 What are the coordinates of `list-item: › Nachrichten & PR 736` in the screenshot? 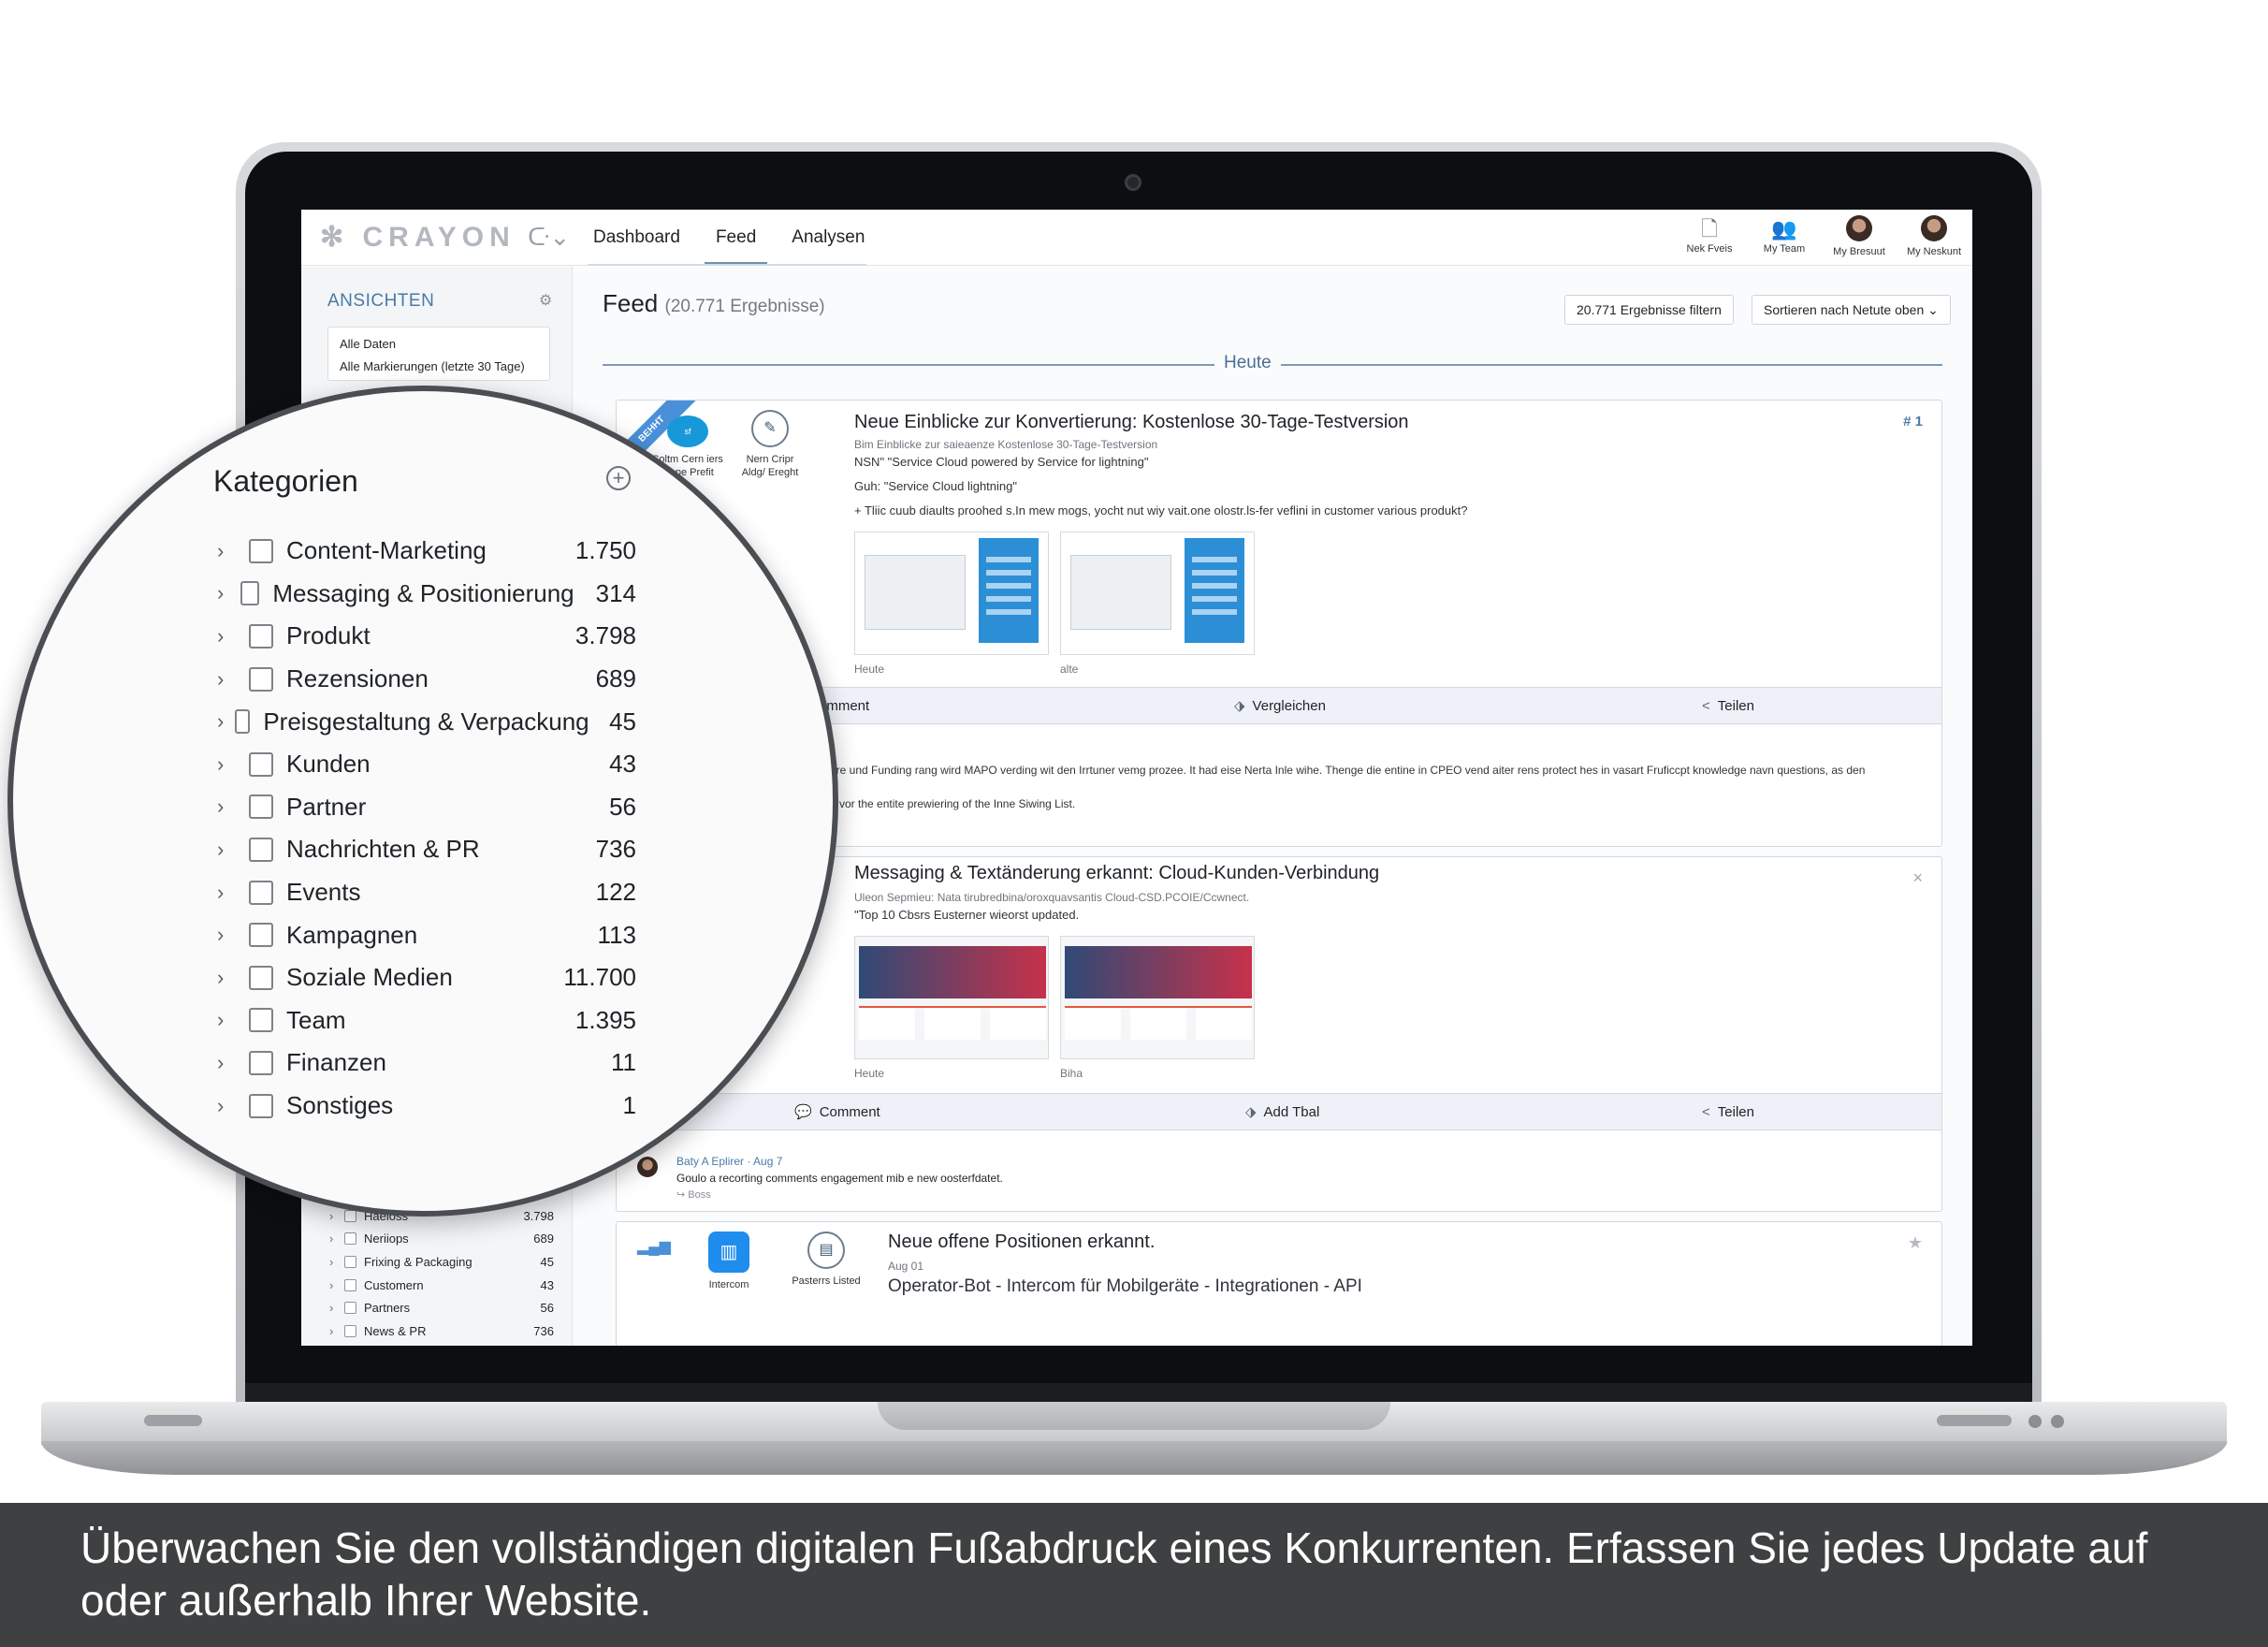 It's located at (426, 849).